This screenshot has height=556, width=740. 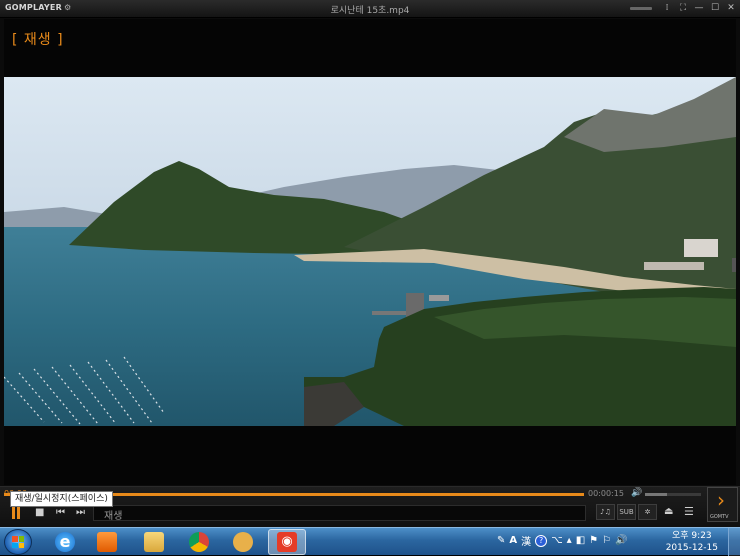 I want to click on subtitle-button: SUB, so click(x=626, y=512).